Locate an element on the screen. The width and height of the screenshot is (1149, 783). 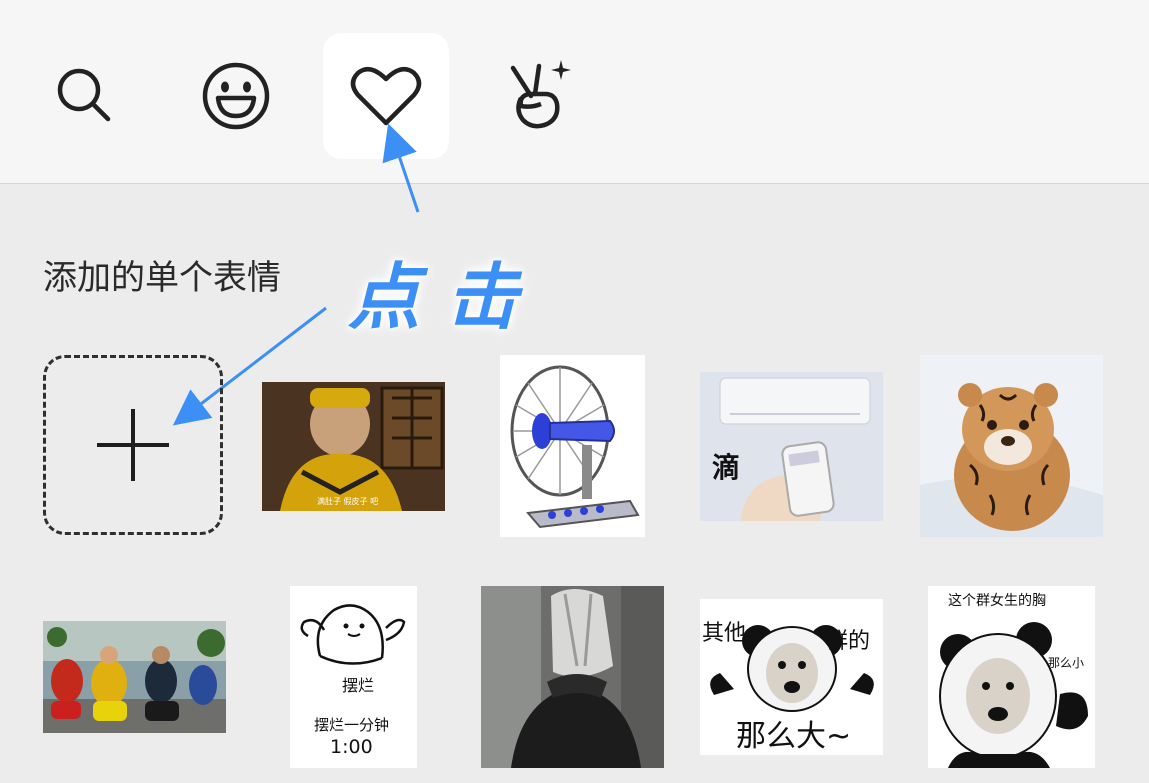
scooter-crew-image is located at coordinates (134, 677).